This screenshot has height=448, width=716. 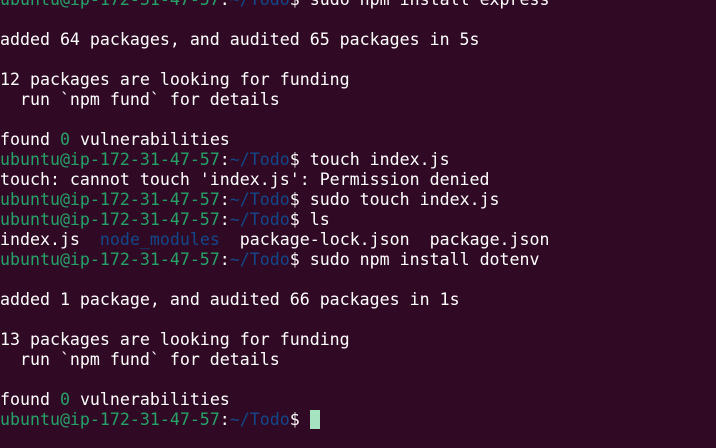 I want to click on command-text: ls, so click(x=319, y=219).